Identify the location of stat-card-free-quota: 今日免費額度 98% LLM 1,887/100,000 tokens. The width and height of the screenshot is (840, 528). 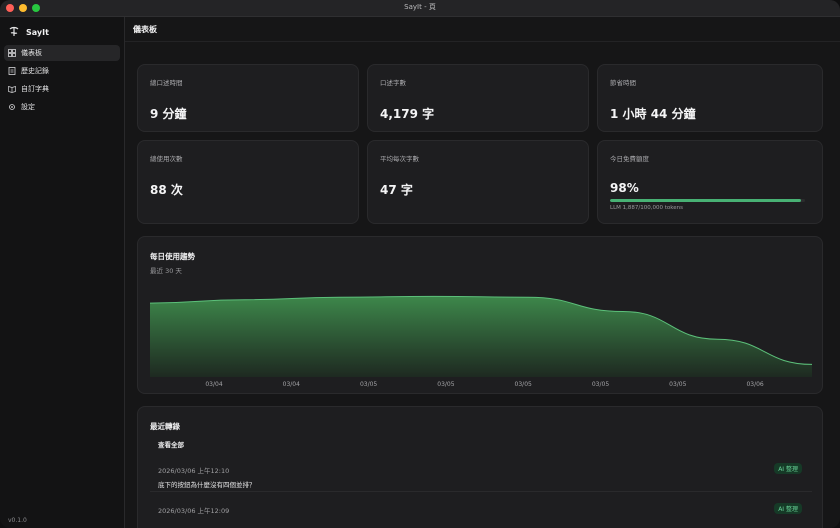
(710, 182).